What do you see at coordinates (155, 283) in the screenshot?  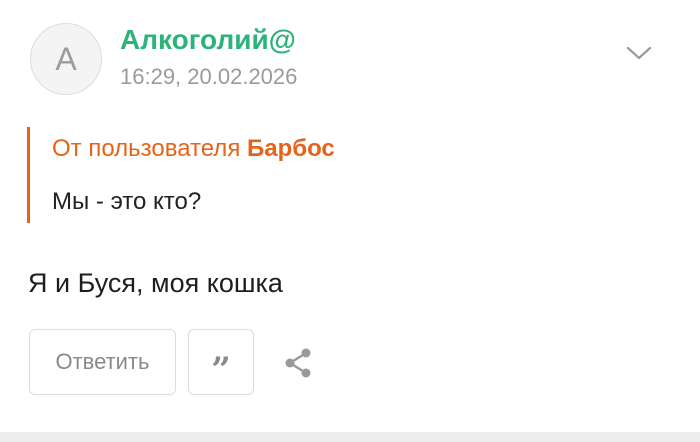 I see `comment-text: Я и Буся, моя кошка` at bounding box center [155, 283].